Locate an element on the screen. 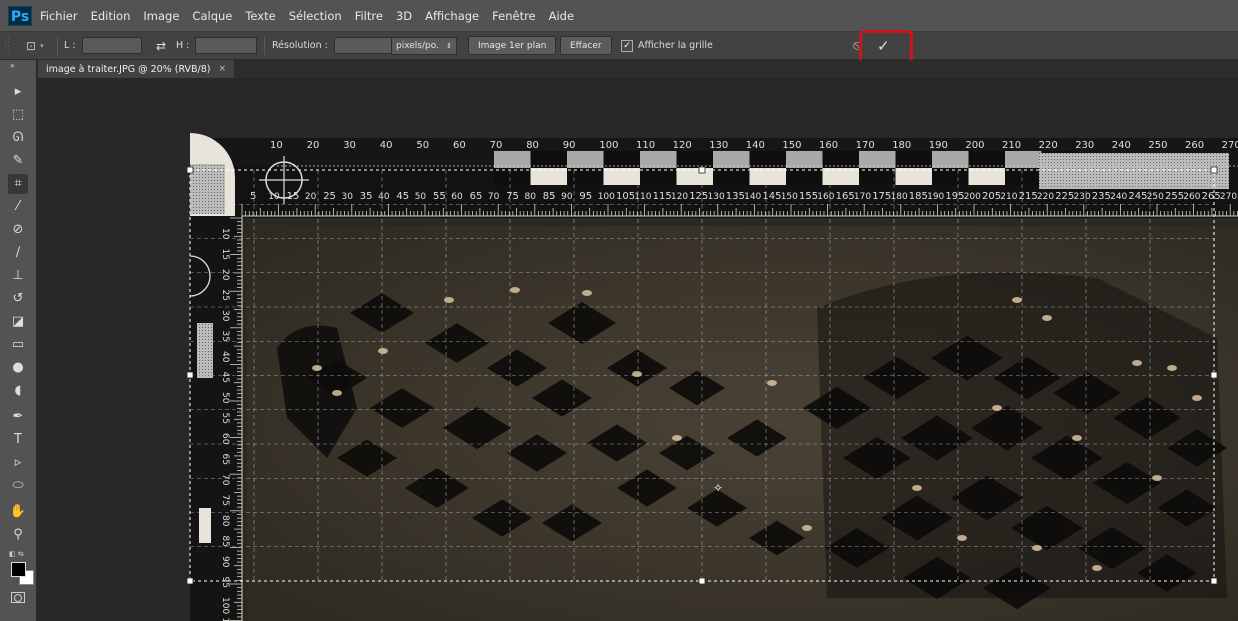  close-icon: × is located at coordinates (223, 69).